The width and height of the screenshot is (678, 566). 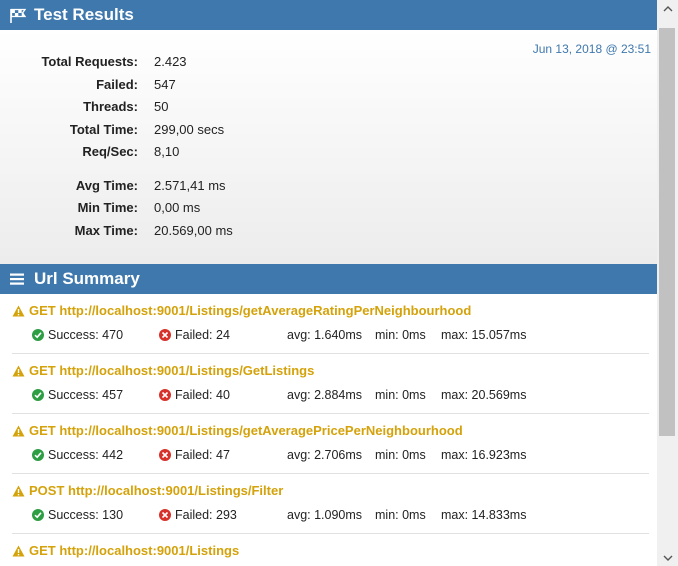 What do you see at coordinates (484, 335) in the screenshot?
I see `max-time: max: 15.057ms` at bounding box center [484, 335].